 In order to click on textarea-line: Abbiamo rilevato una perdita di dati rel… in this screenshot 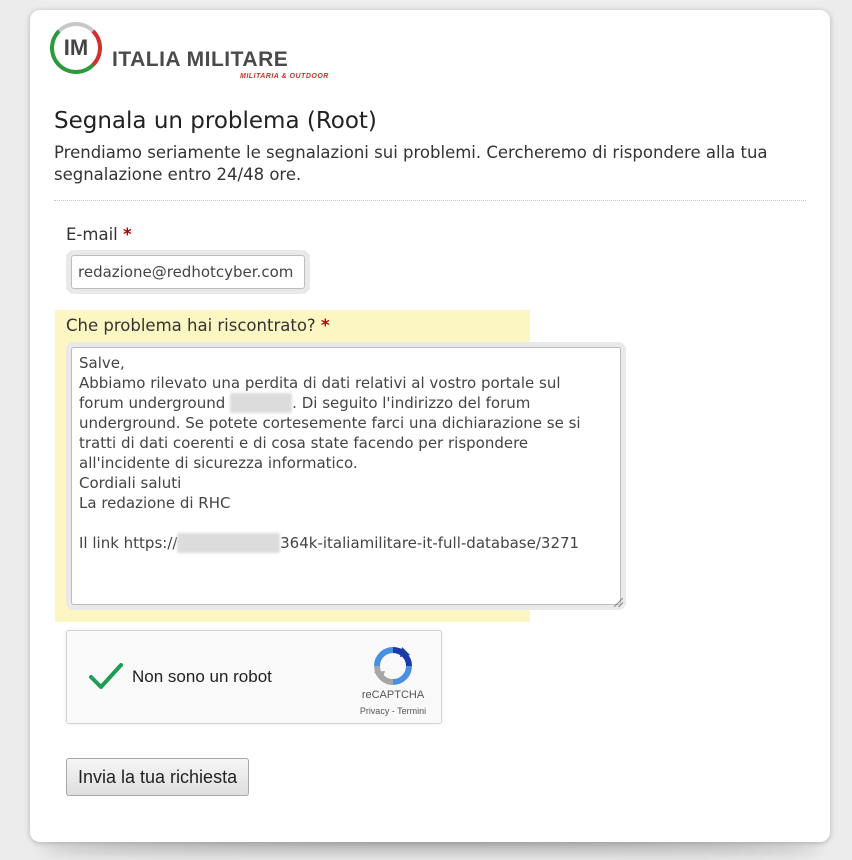, I will do `click(320, 383)`.